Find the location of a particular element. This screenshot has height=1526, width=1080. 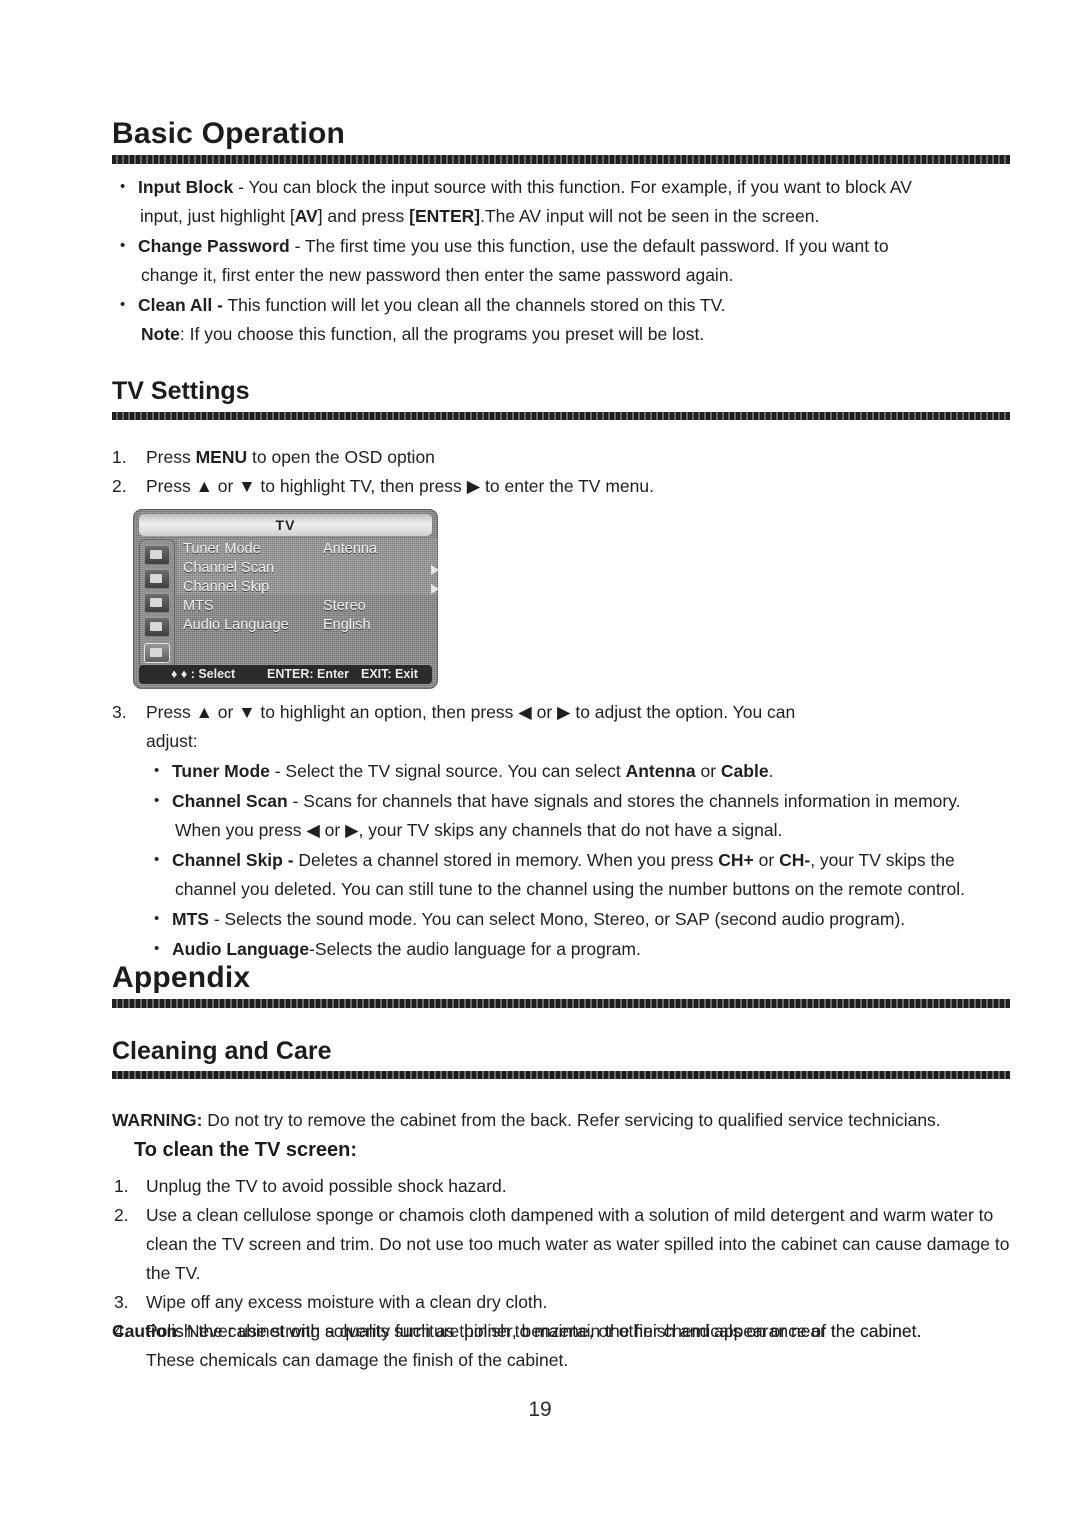

osd-row-value: English is located at coordinates (347, 625).